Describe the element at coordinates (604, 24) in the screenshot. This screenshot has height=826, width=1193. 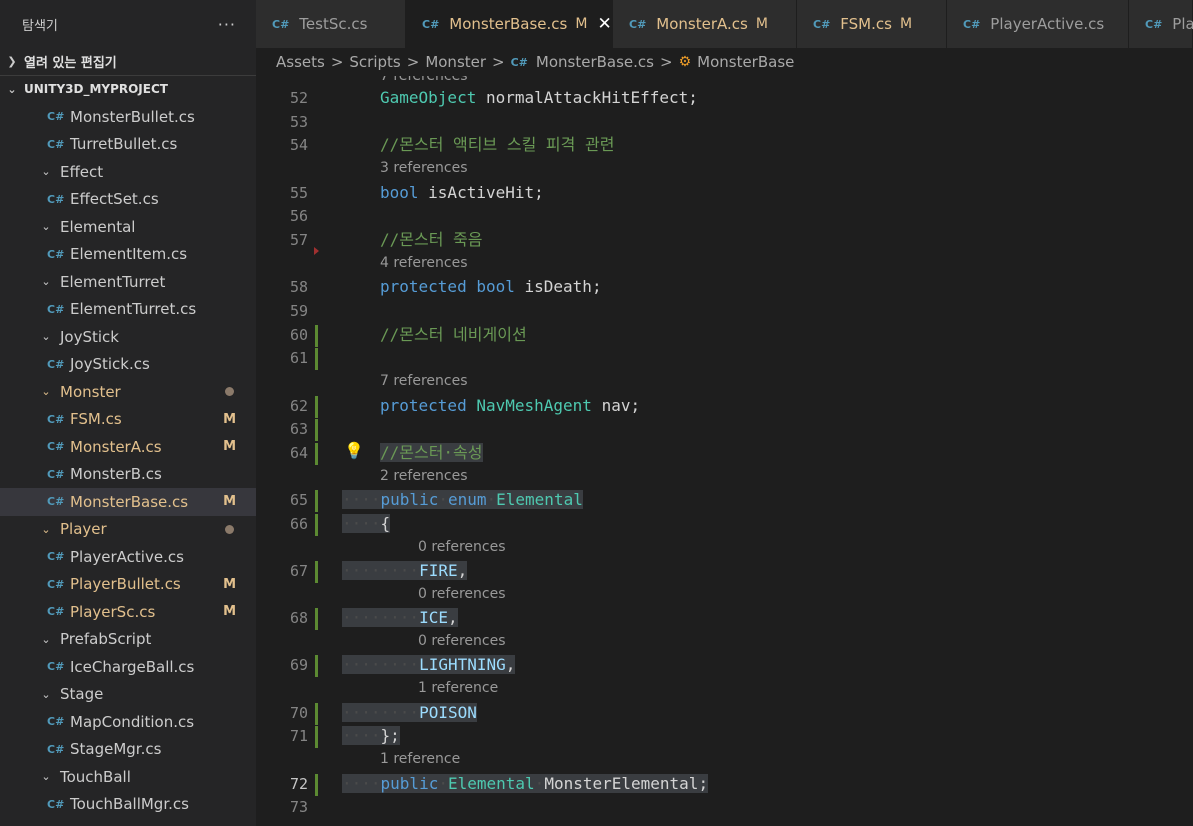
I see `close-icon: ✕` at that location.